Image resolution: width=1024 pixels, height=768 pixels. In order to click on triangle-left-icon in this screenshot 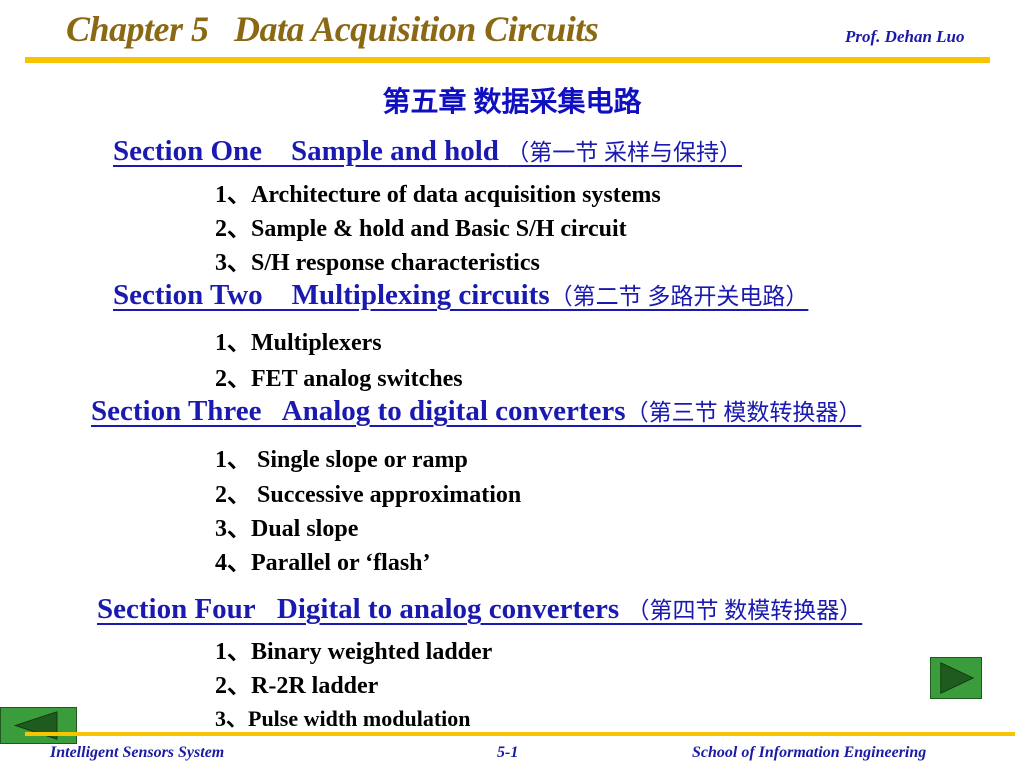, I will do `click(35, 725)`.